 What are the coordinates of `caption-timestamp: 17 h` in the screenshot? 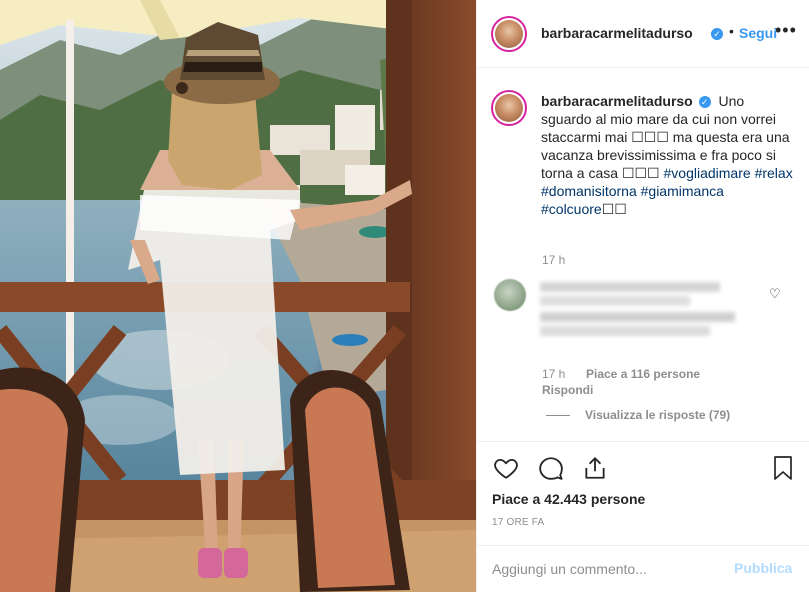 It's located at (554, 260).